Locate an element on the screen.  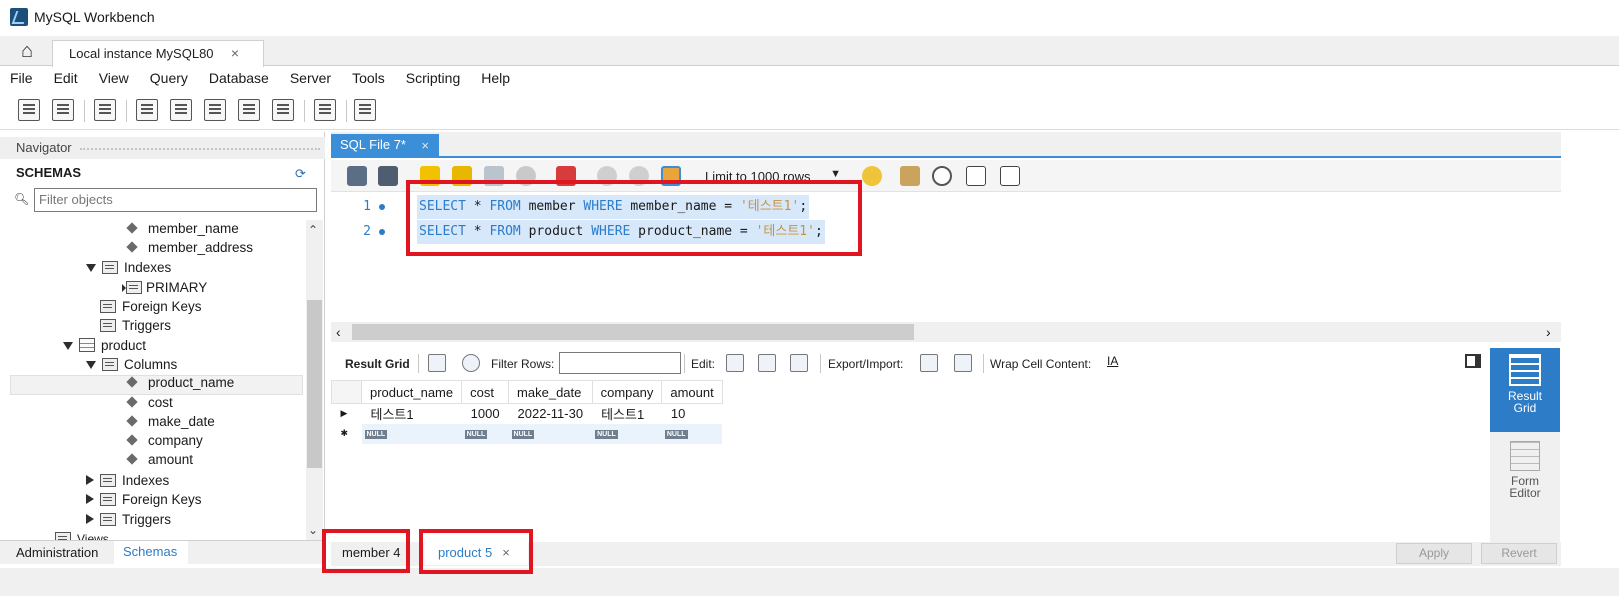
create-table-icon is located at coordinates (181, 110).